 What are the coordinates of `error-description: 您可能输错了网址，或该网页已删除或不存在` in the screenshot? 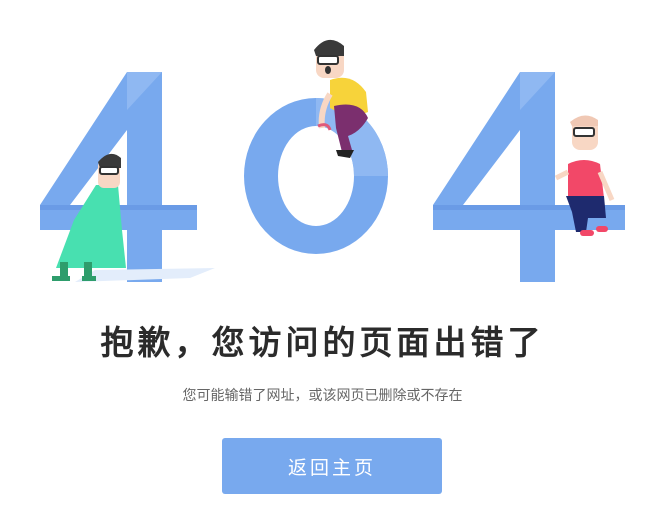 It's located at (322, 396).